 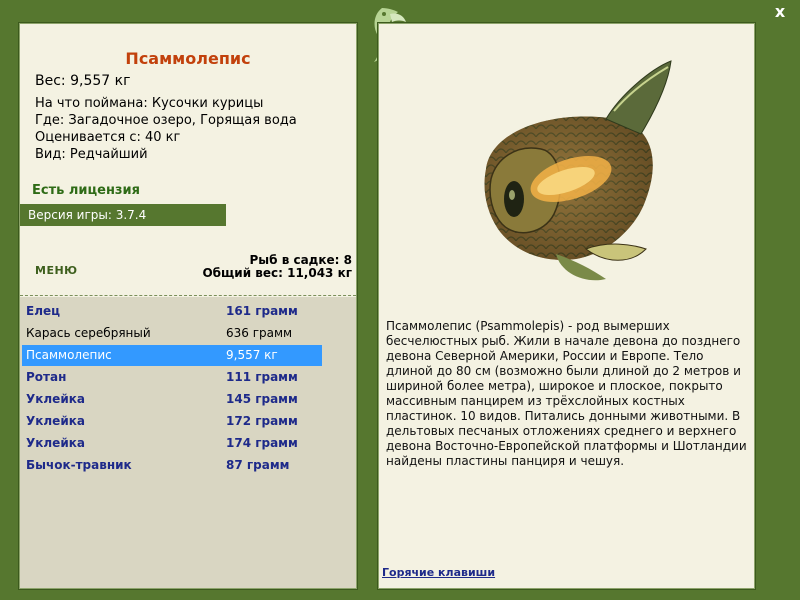 What do you see at coordinates (123, 215) in the screenshot?
I see `version-bar: Версия игры: 3.7.4` at bounding box center [123, 215].